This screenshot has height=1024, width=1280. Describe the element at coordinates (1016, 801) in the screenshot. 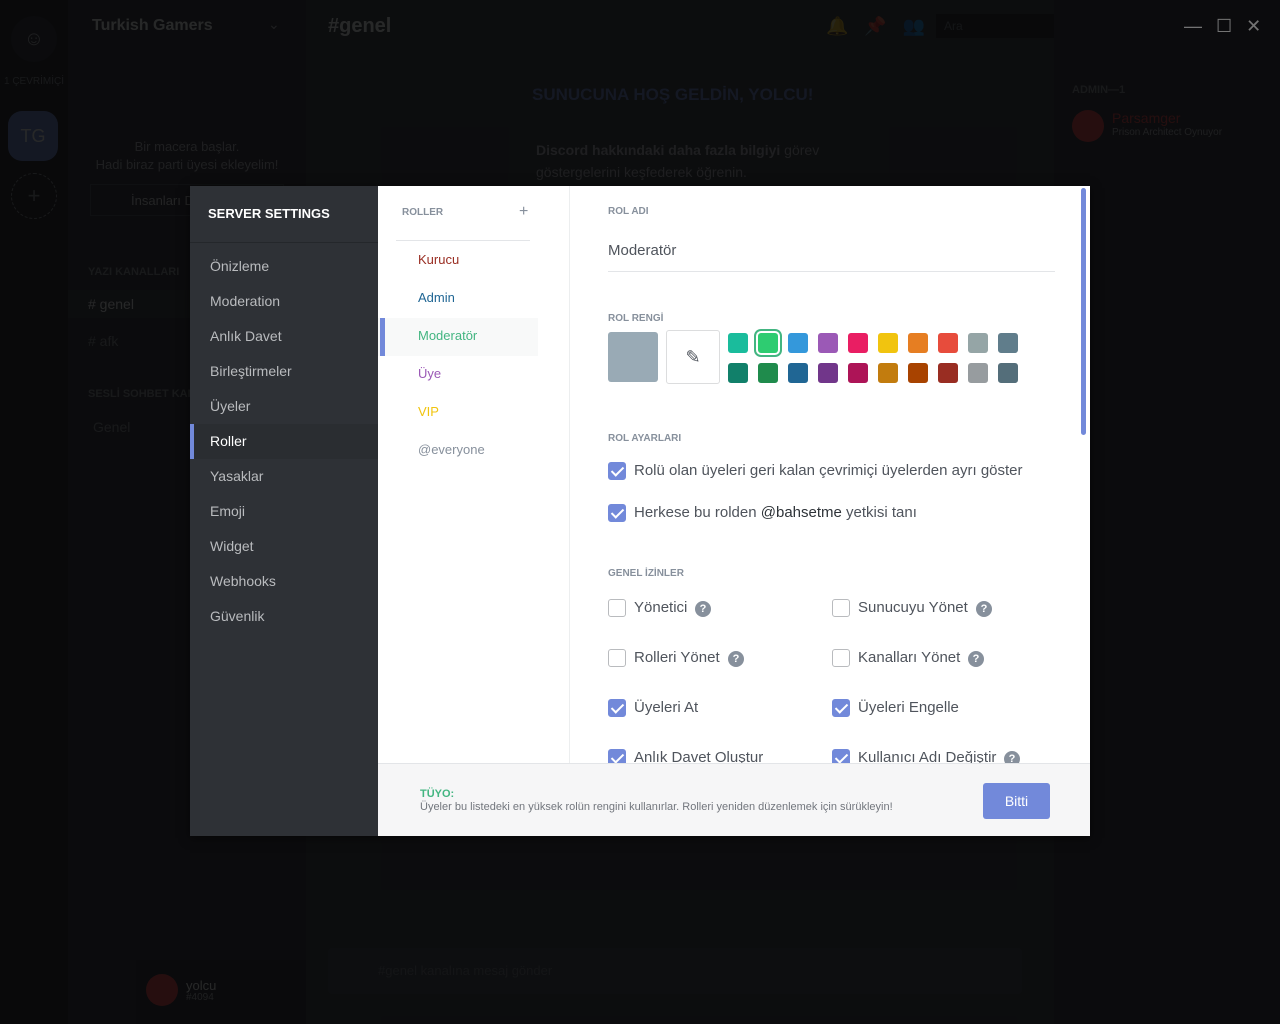

I see `done-button: Bitti` at that location.